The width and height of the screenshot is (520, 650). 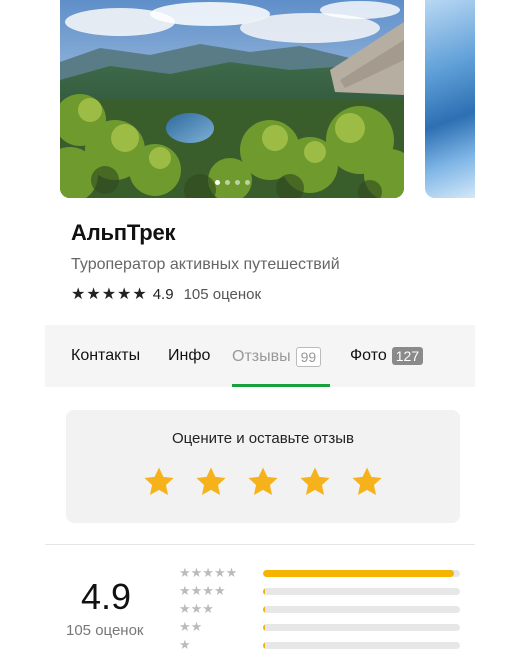 I want to click on rating-value: 4.9, so click(x=163, y=294).